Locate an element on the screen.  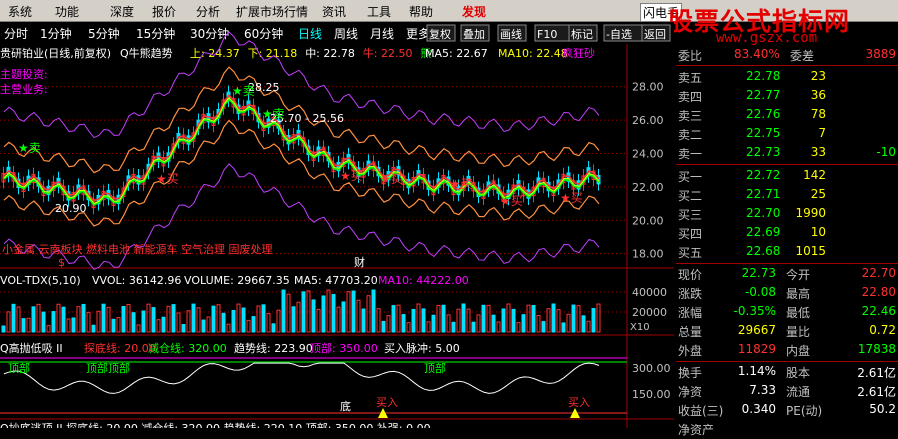
quote-header-cell-0: 委比 is located at coordinates (690, 56).